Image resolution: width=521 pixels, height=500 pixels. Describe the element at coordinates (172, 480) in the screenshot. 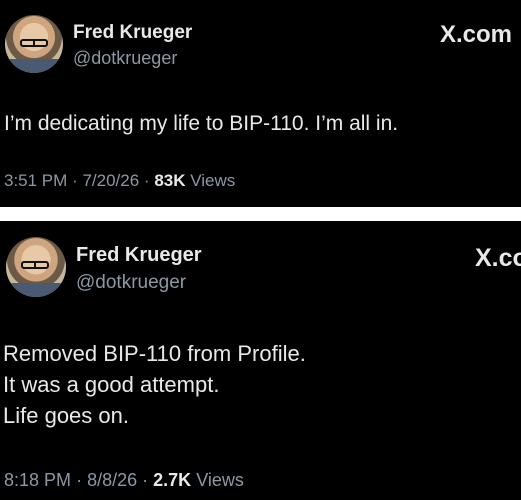

I see `views-count: 2.7K` at that location.